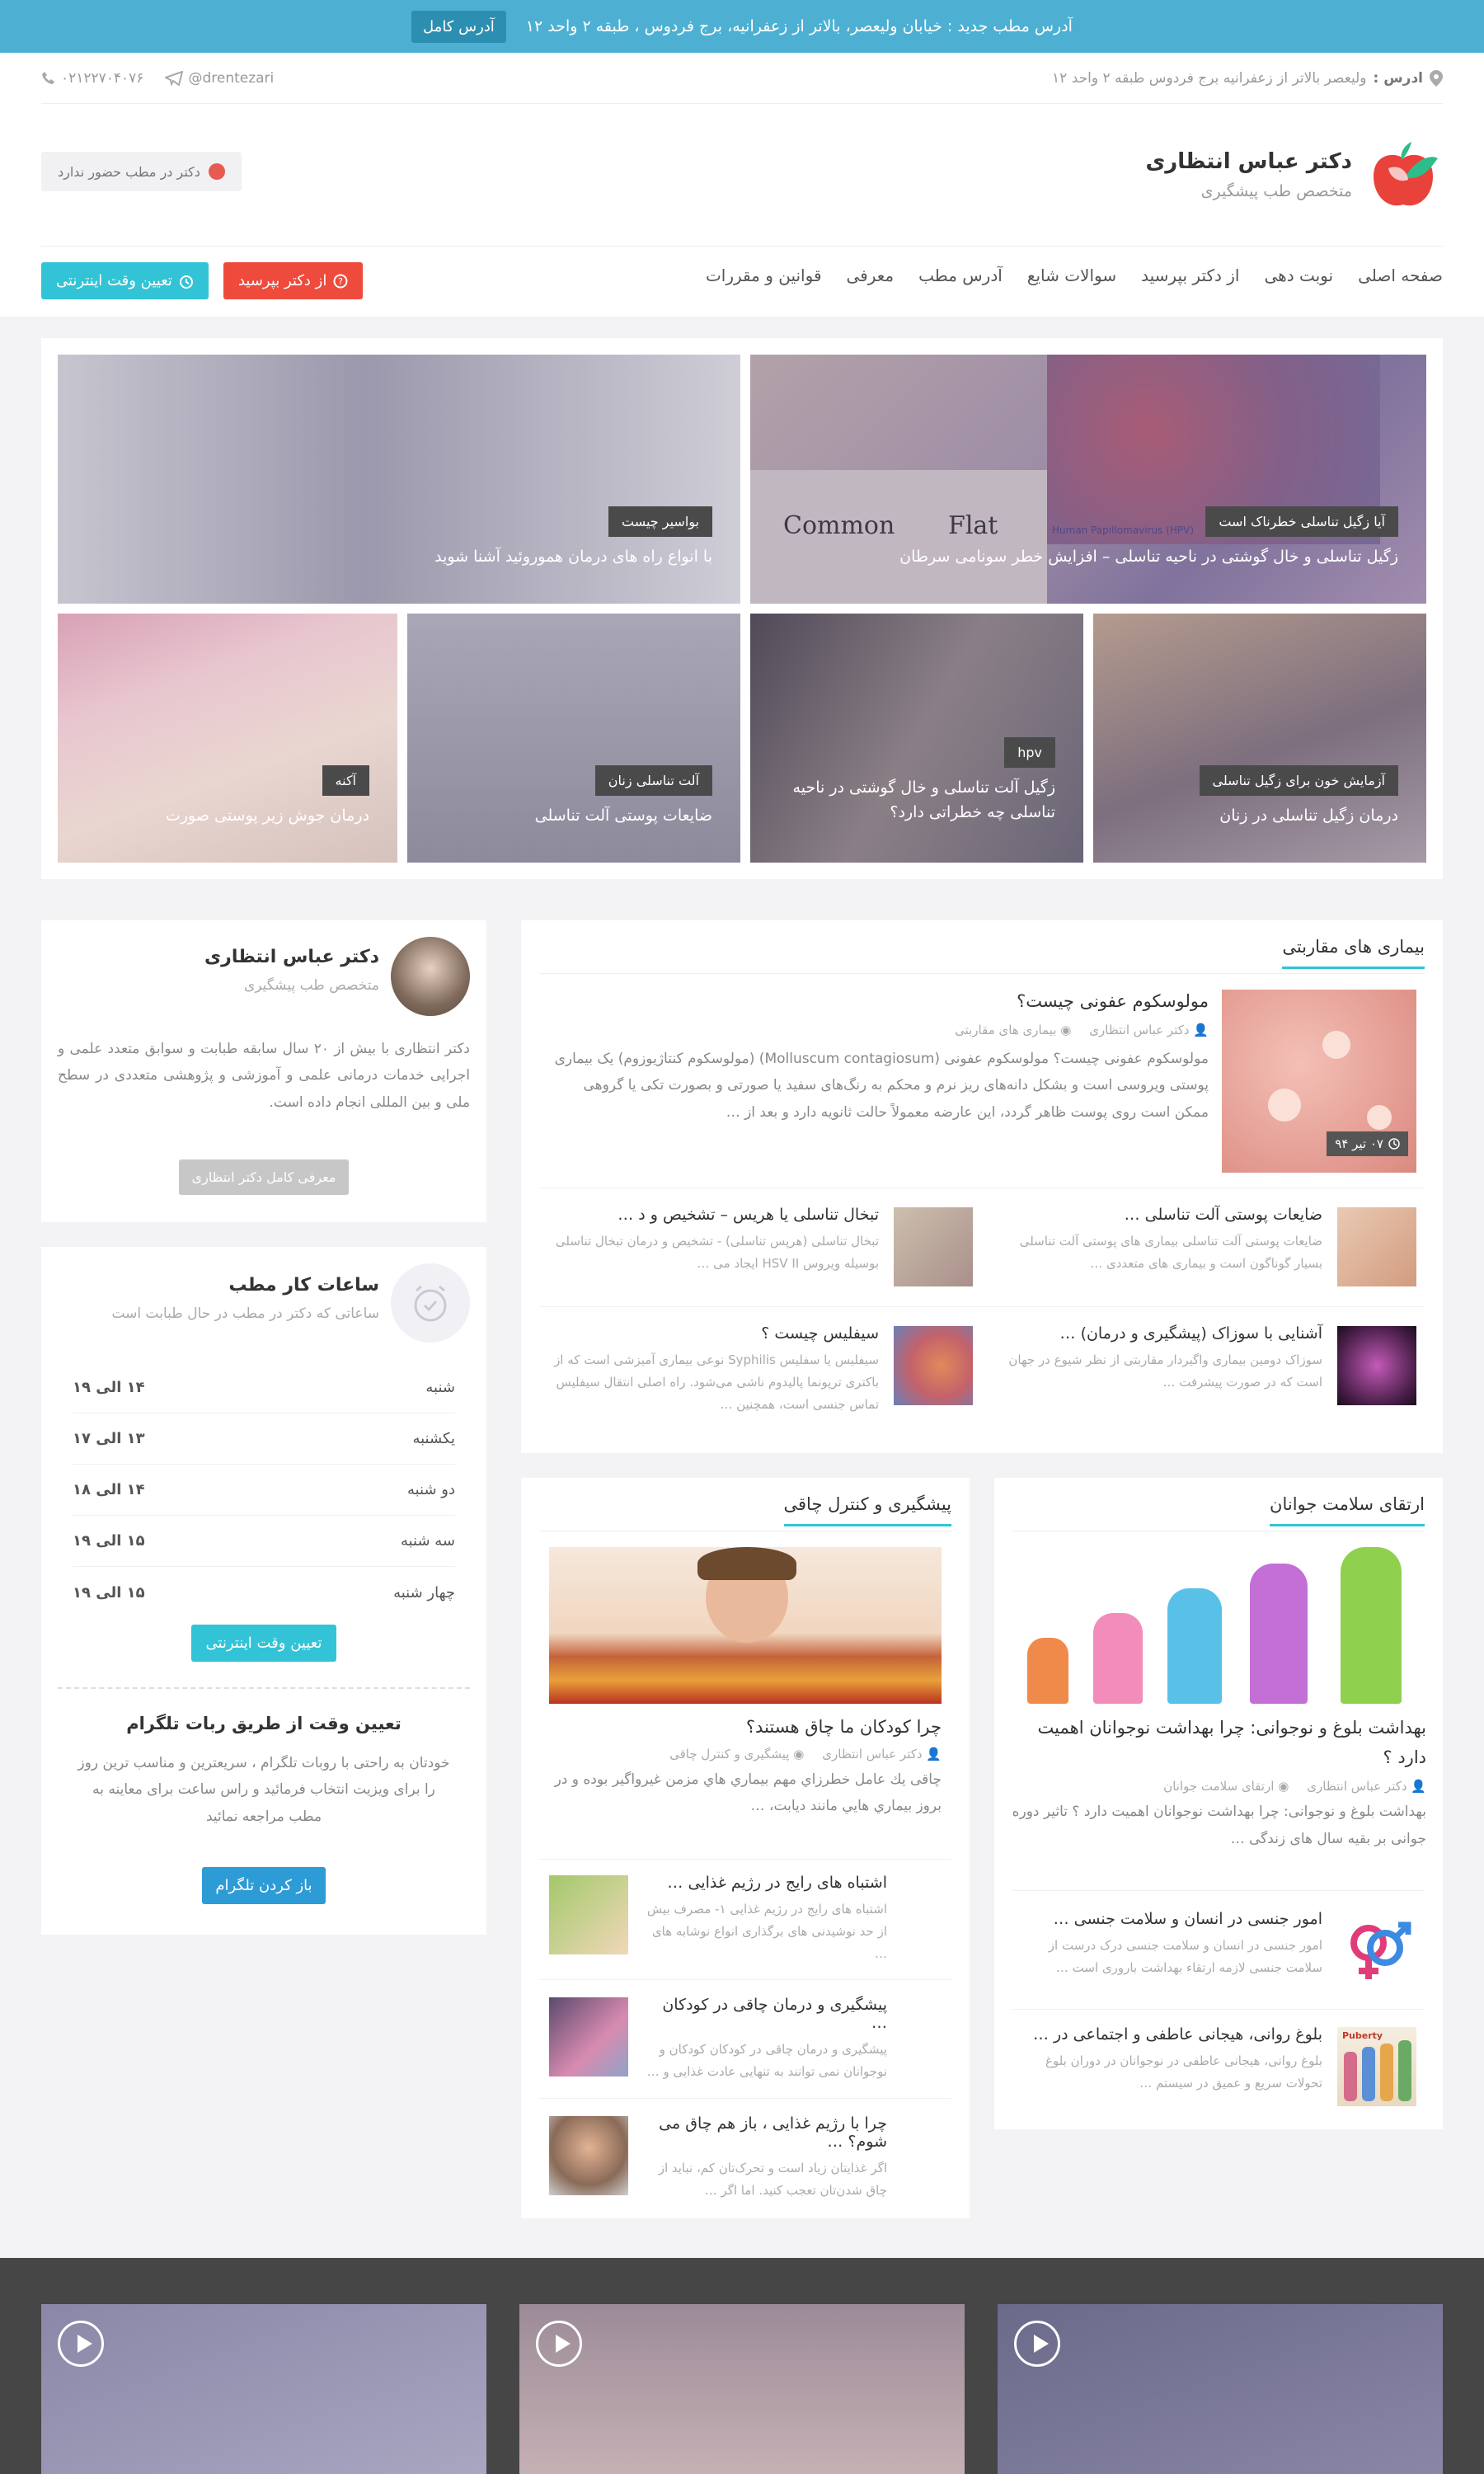 Image resolution: width=1484 pixels, height=2474 pixels. What do you see at coordinates (1301, 521) in the screenshot?
I see `hero-tag: آیا زگیل تناسلی خطرناک است` at bounding box center [1301, 521].